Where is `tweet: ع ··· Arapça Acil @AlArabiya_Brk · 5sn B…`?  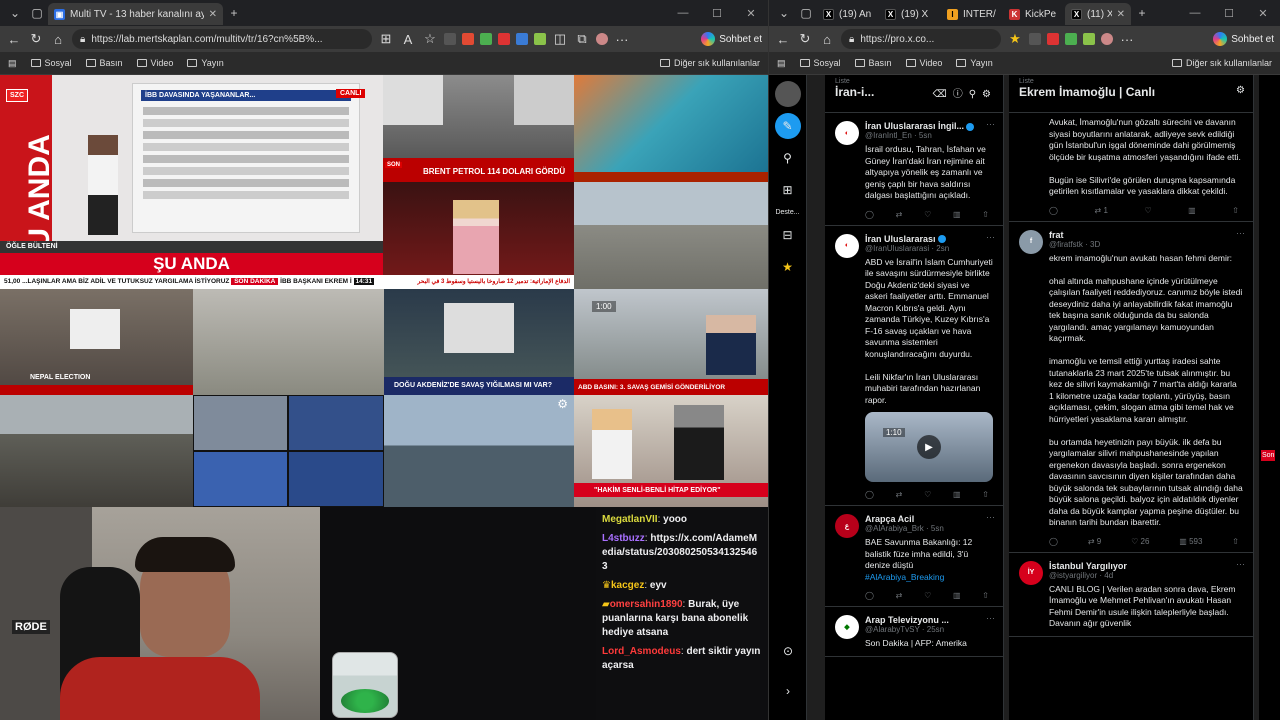 tweet: ع ··· Arapça Acil @AlArabiya_Brk · 5sn B… is located at coordinates (914, 556).